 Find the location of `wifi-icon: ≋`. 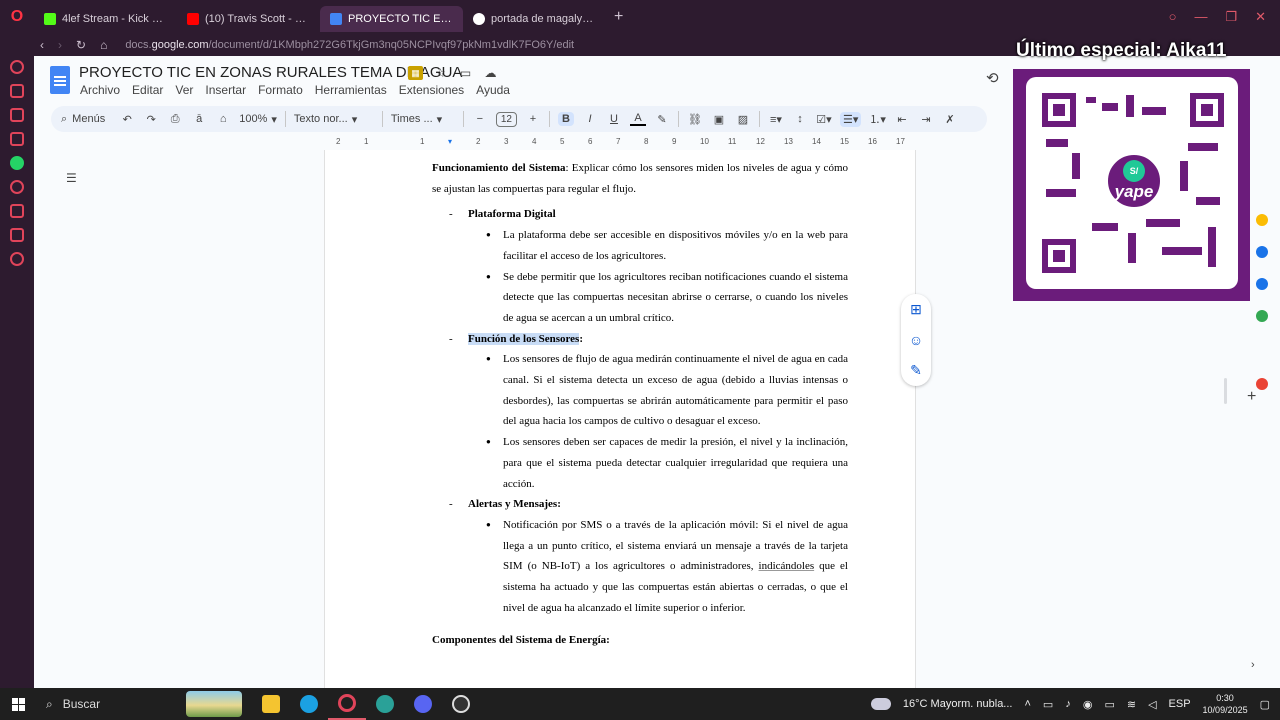

wifi-icon: ≋ is located at coordinates (1131, 704).